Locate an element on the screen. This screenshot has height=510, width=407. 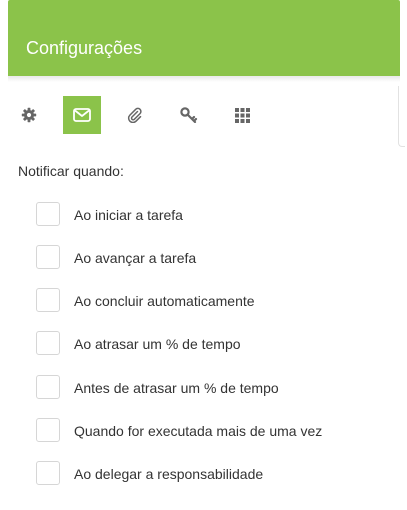
tab-bar is located at coordinates (204, 115).